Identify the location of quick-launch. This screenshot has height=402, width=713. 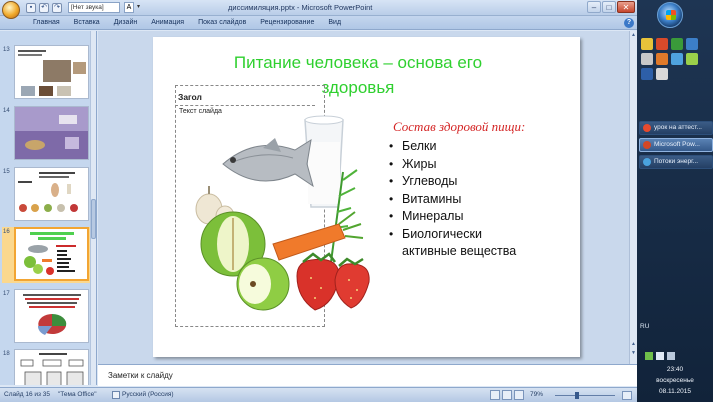
(675, 59).